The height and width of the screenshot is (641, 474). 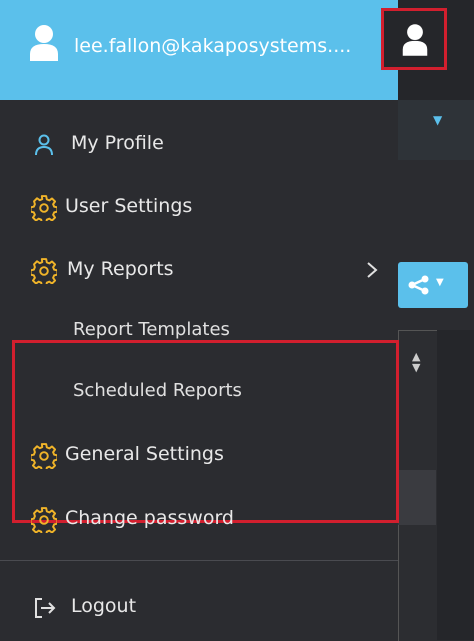 I want to click on menu-divider, so click(x=199, y=560).